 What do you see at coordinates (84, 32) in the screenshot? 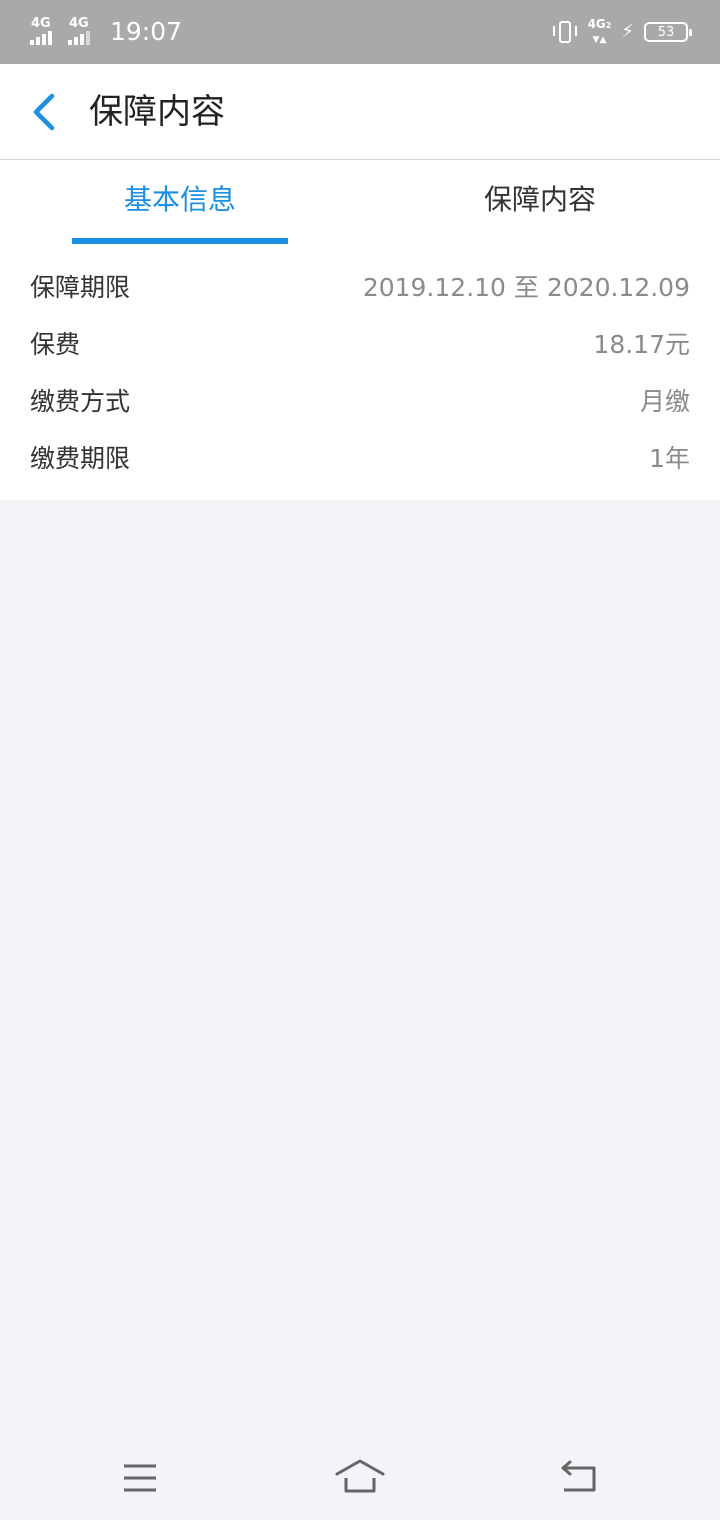
I see `sim2-signal-icon: 4G` at bounding box center [84, 32].